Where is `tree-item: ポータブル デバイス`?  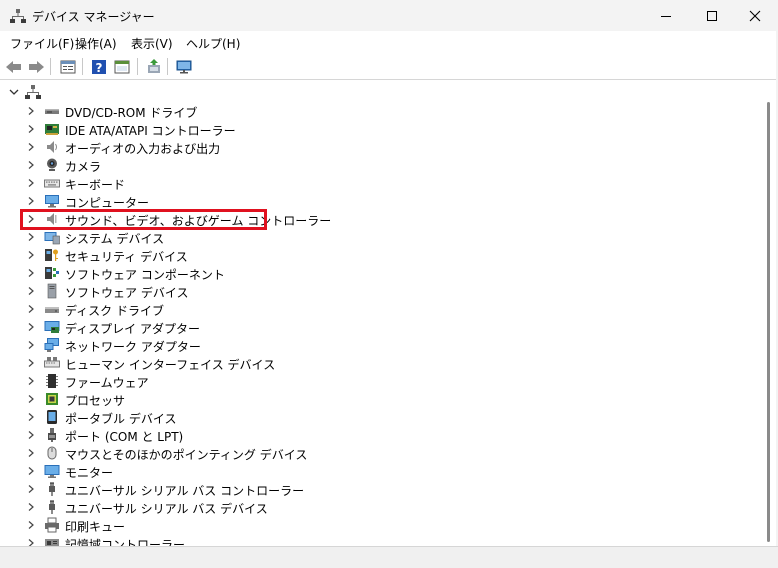 tree-item: ポータブル デバイス is located at coordinates (352, 417).